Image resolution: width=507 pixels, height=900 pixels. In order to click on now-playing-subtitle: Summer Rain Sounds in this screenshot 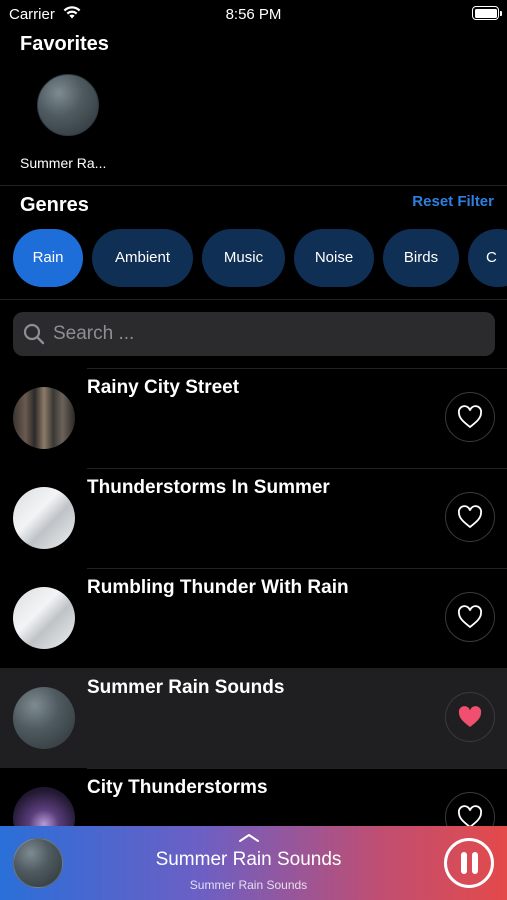, I will do `click(248, 885)`.